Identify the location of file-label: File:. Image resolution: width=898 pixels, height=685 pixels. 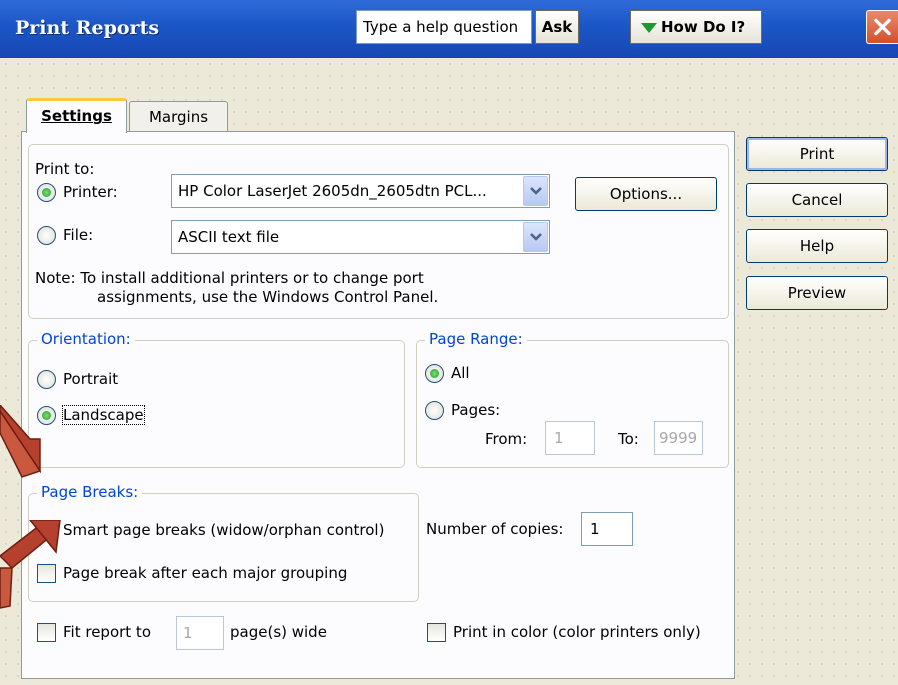
(78, 235).